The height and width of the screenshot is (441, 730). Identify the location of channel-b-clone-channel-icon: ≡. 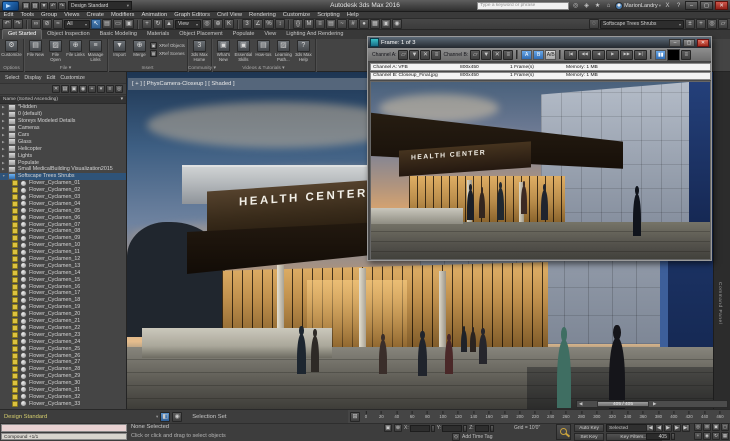
(508, 54).